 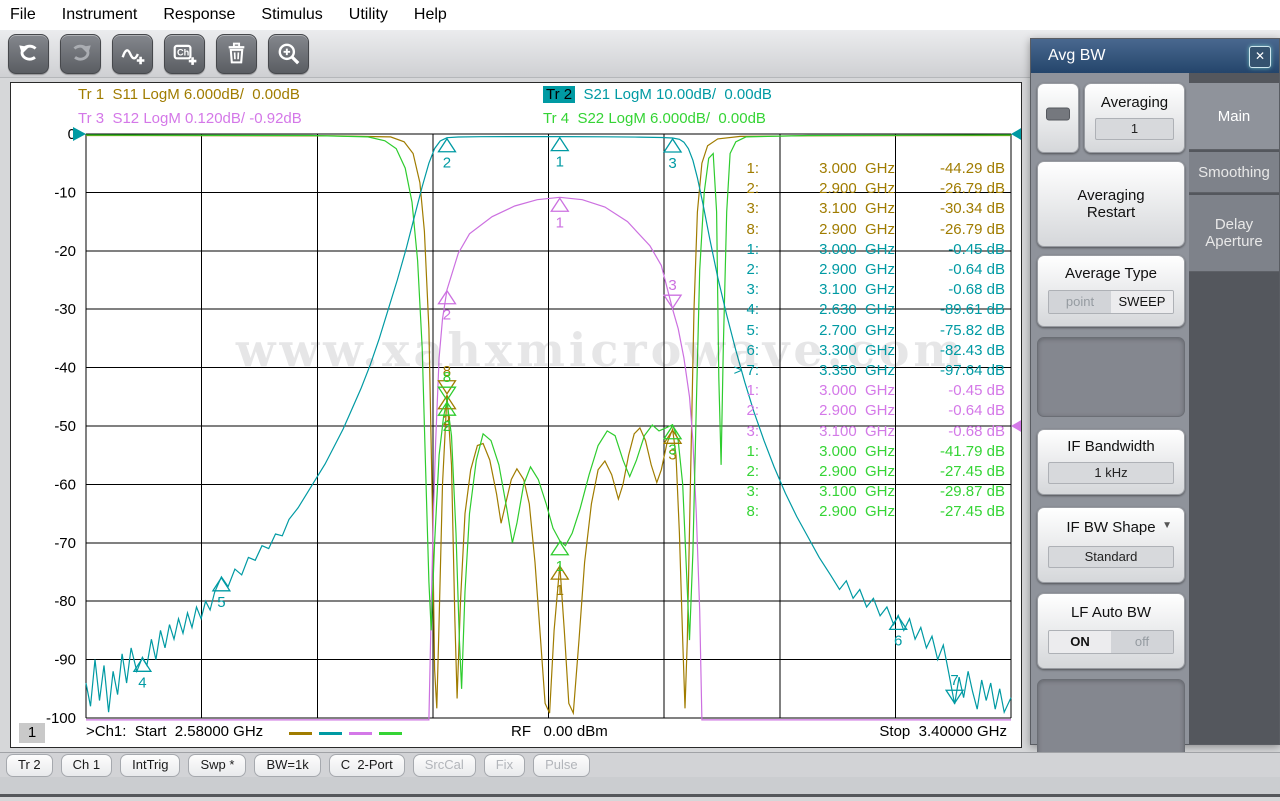 What do you see at coordinates (345, 733) in the screenshot?
I see `trace-color-dashes` at bounding box center [345, 733].